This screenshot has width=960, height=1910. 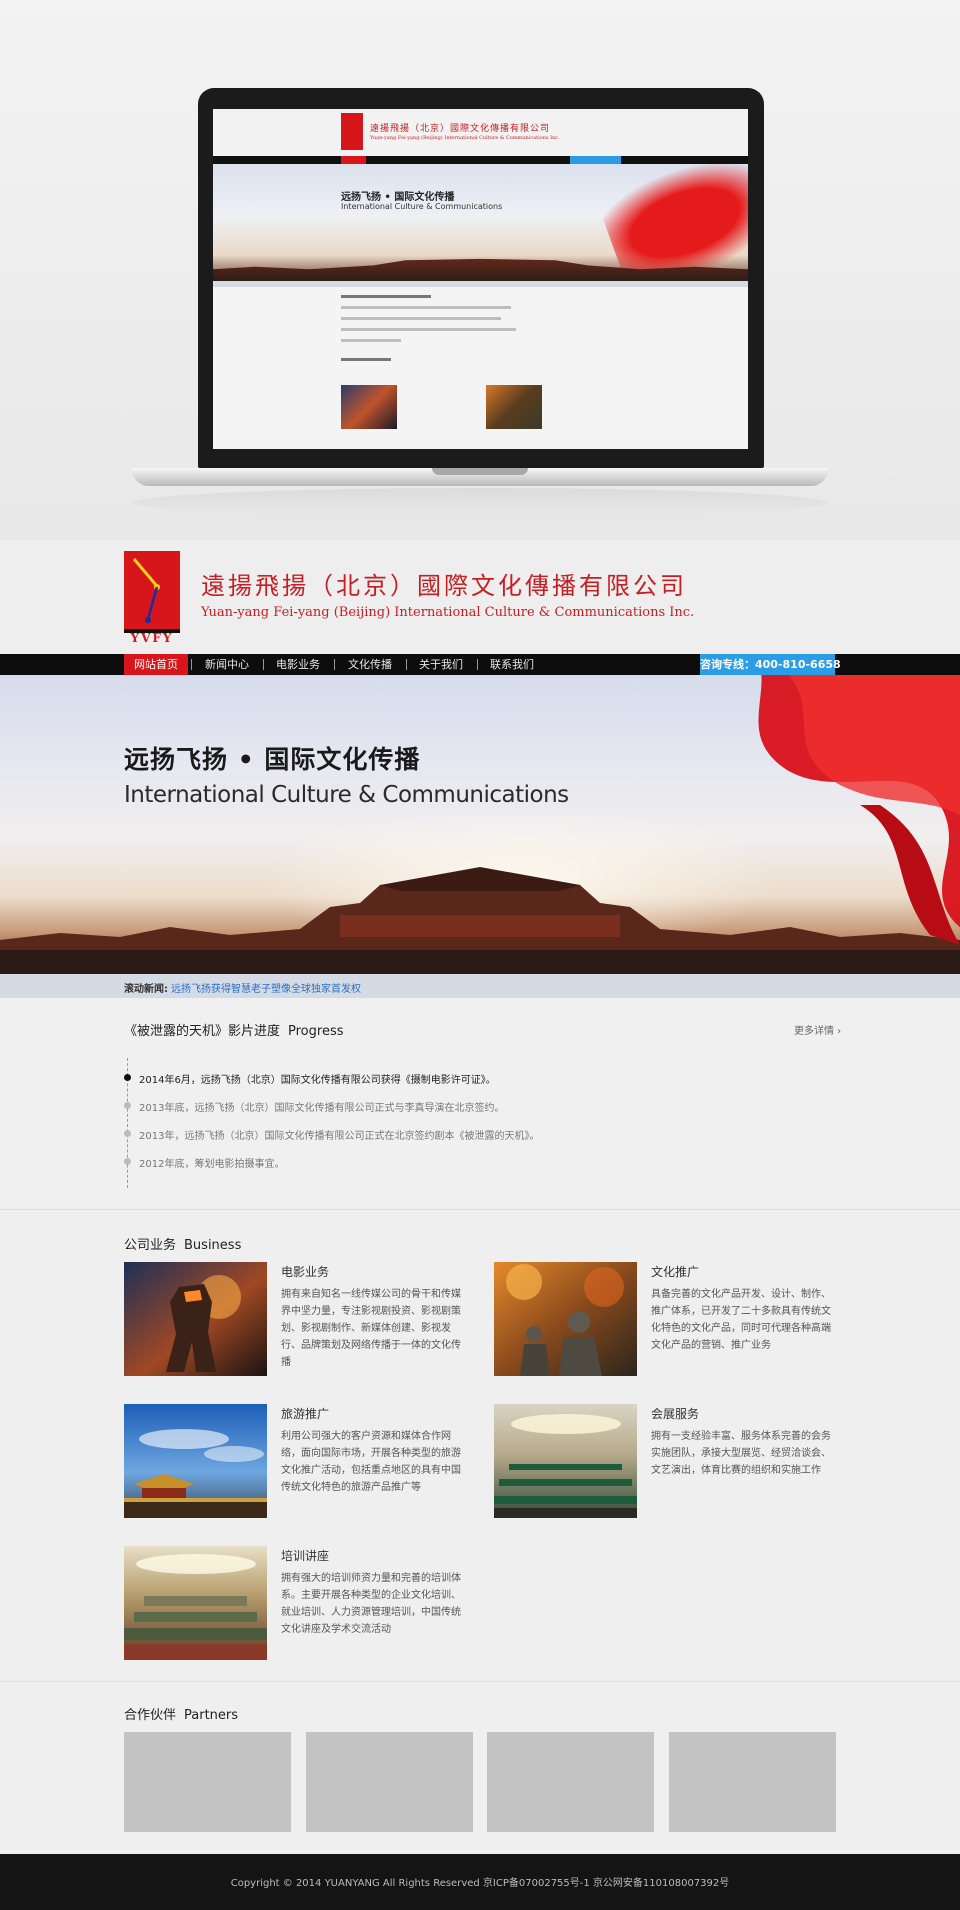 I want to click on convention-thumbnail, so click(x=565, y=1461).